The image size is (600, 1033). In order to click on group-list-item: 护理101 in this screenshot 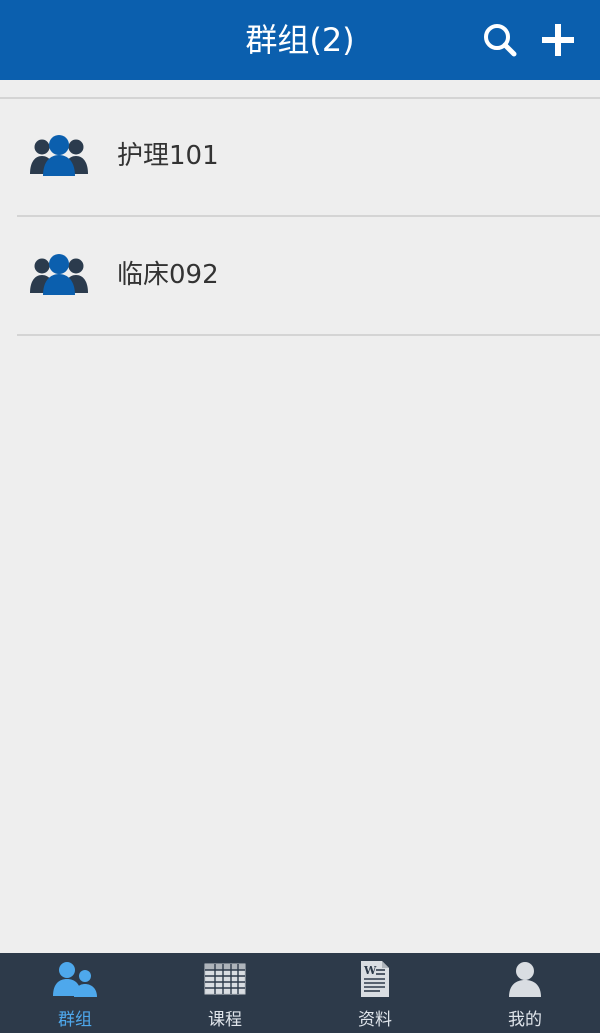, I will do `click(308, 157)`.